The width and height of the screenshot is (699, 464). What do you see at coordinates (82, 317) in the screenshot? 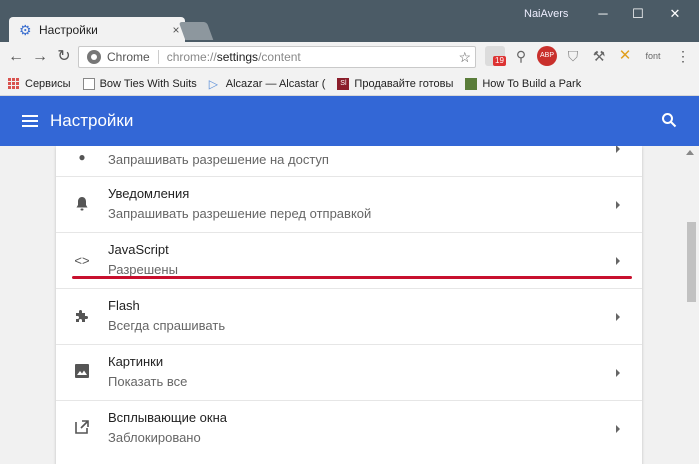
I see `puzzle-icon` at bounding box center [82, 317].